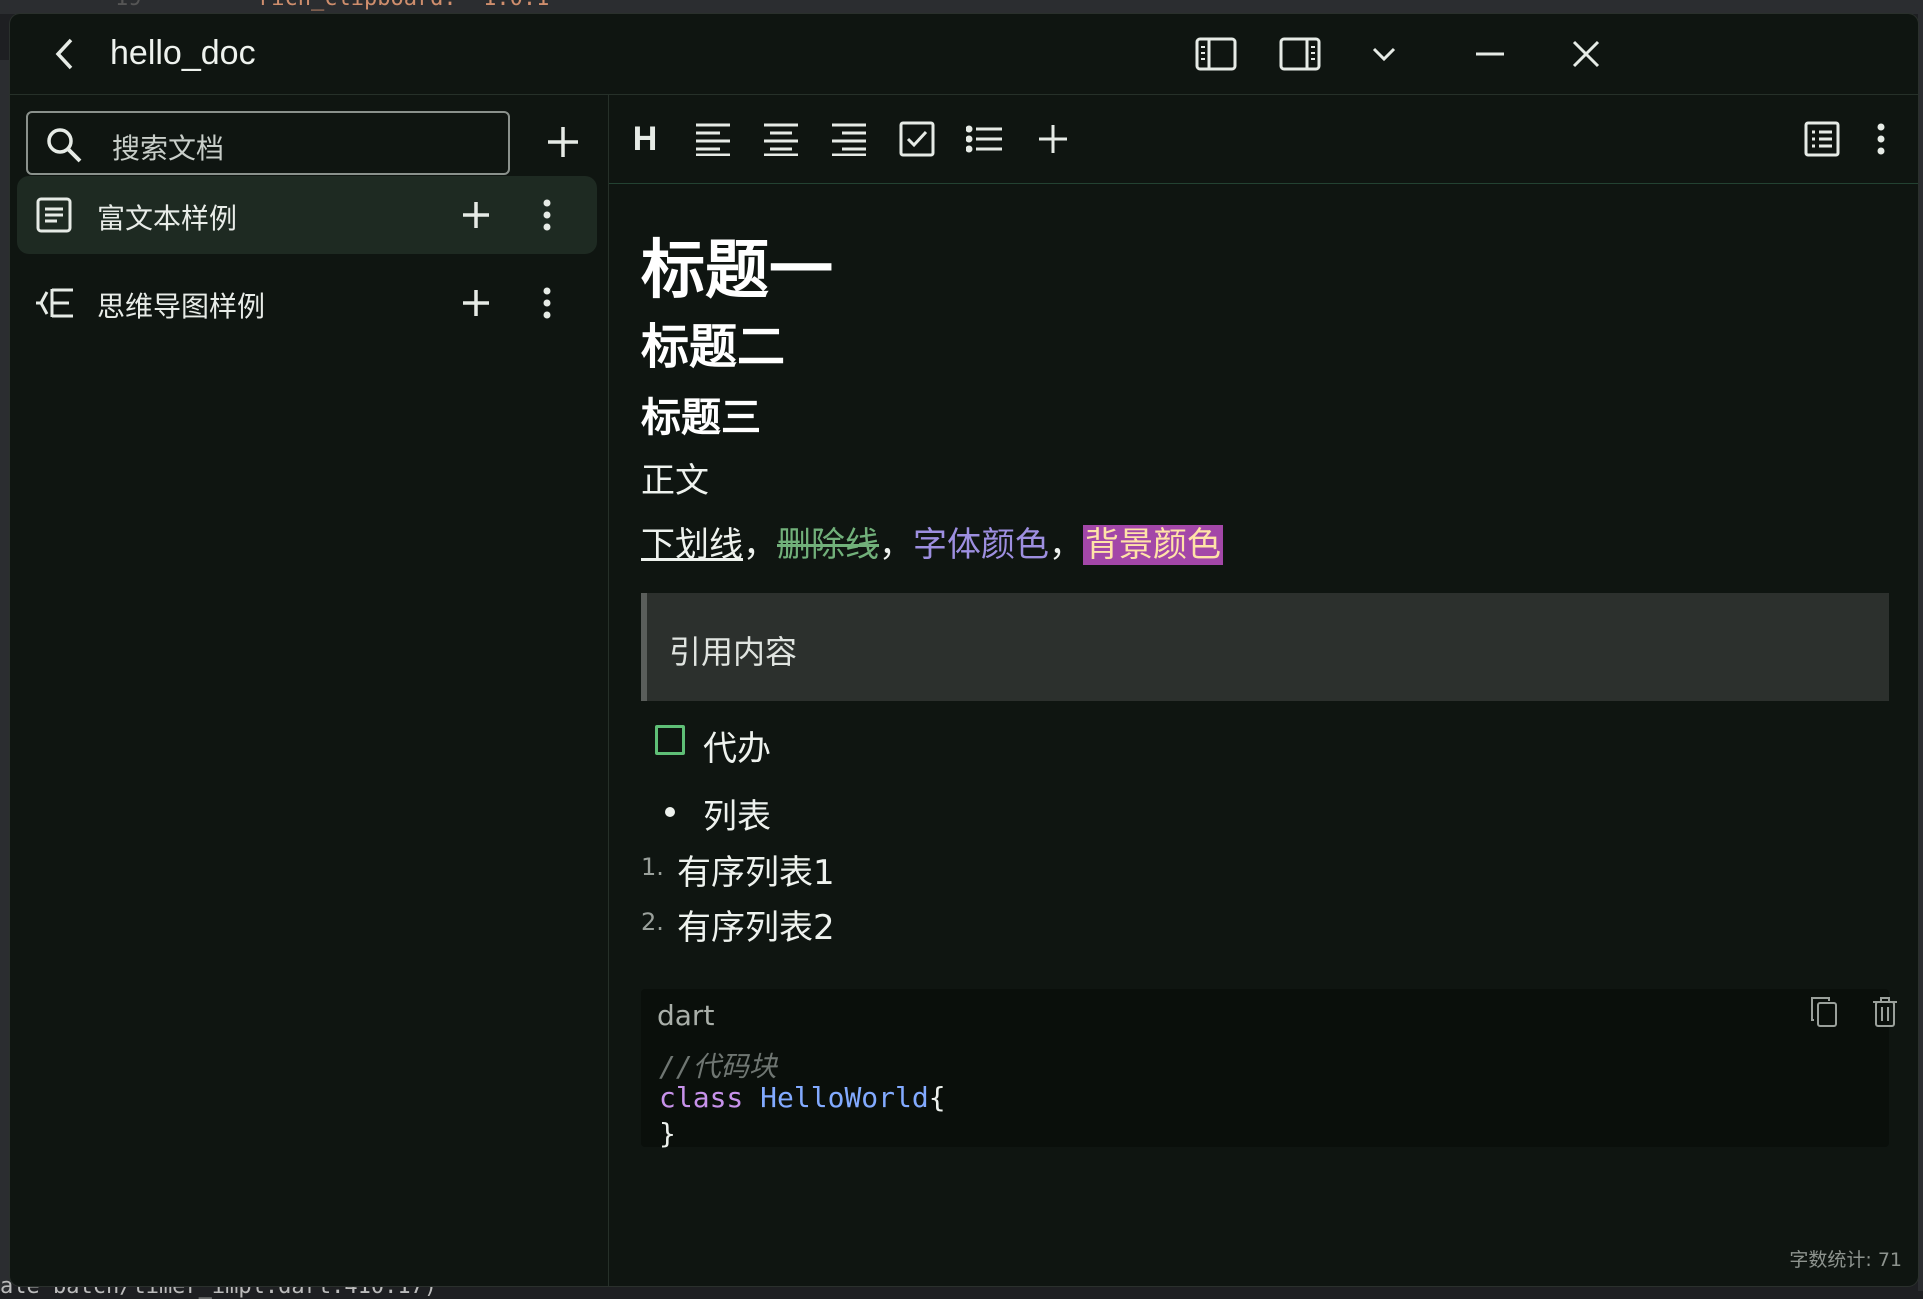 The width and height of the screenshot is (1923, 1299). I want to click on blockquote: 引用内容, so click(1265, 647).